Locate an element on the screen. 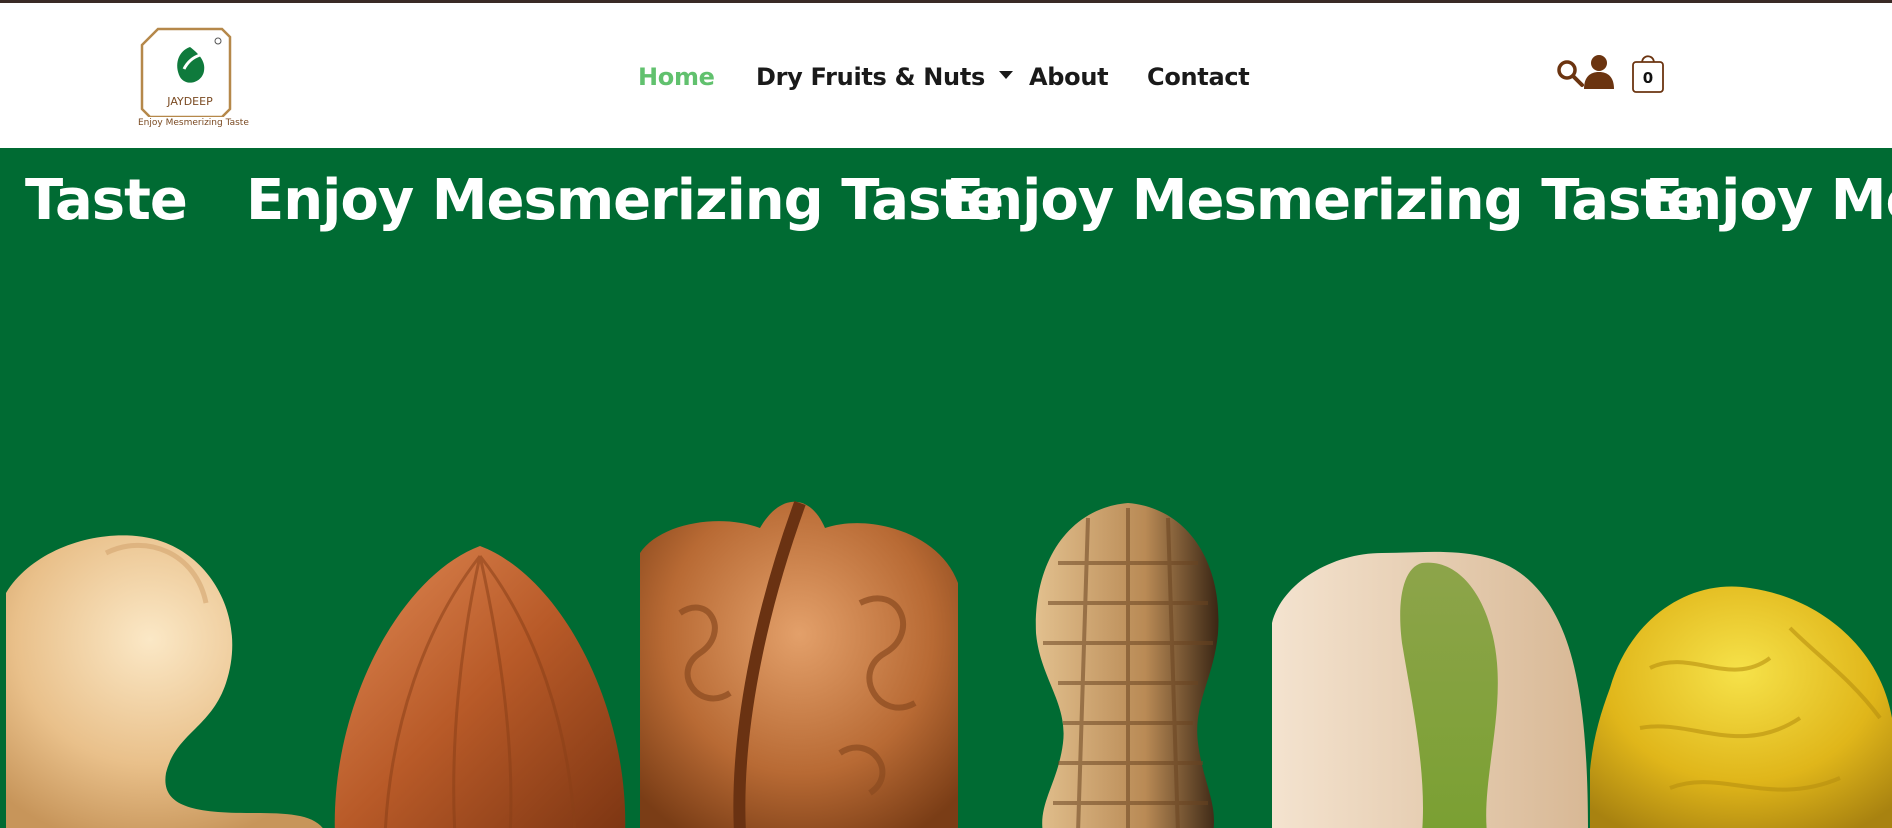 The height and width of the screenshot is (828, 1892). cashew-image is located at coordinates (164, 681).